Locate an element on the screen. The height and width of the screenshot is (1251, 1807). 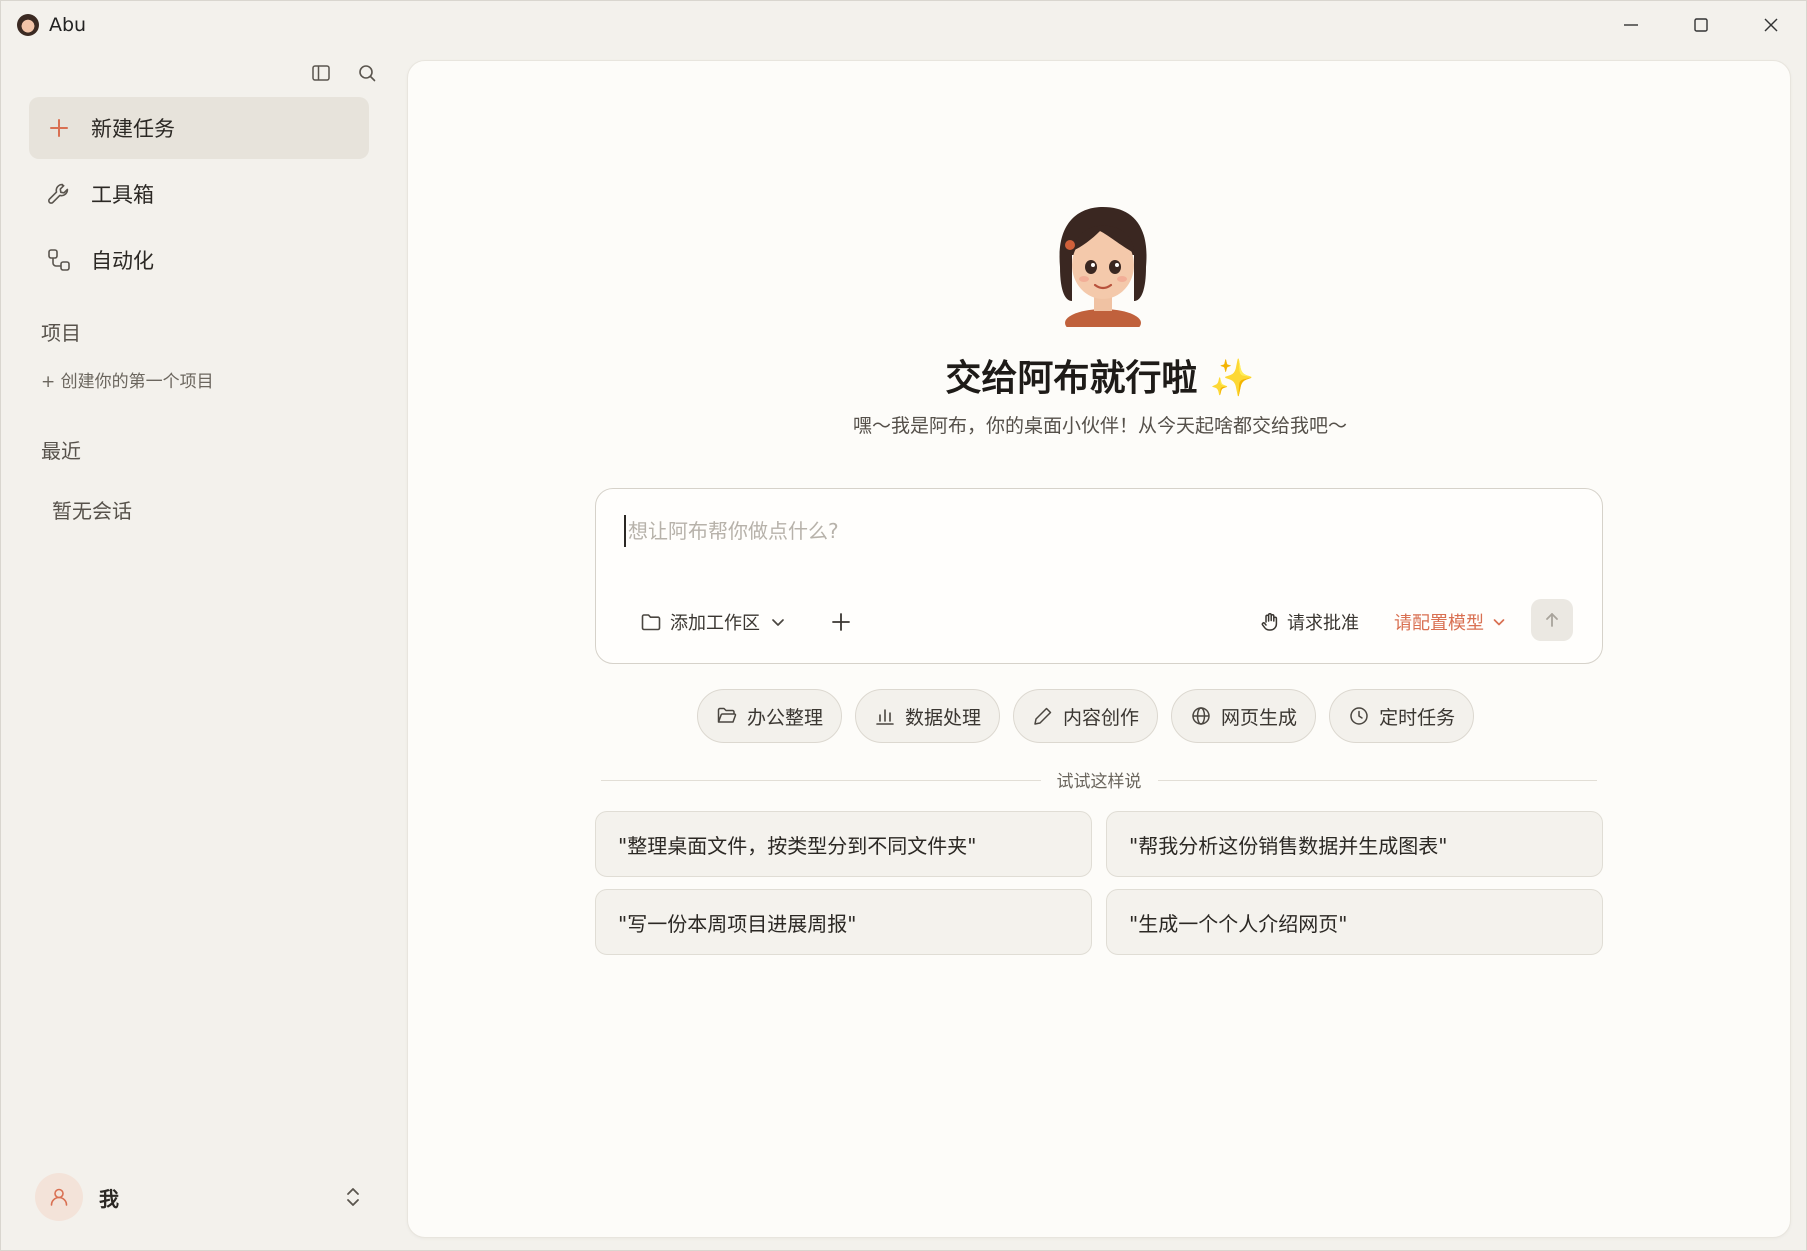
maximize-icon is located at coordinates (1701, 25).